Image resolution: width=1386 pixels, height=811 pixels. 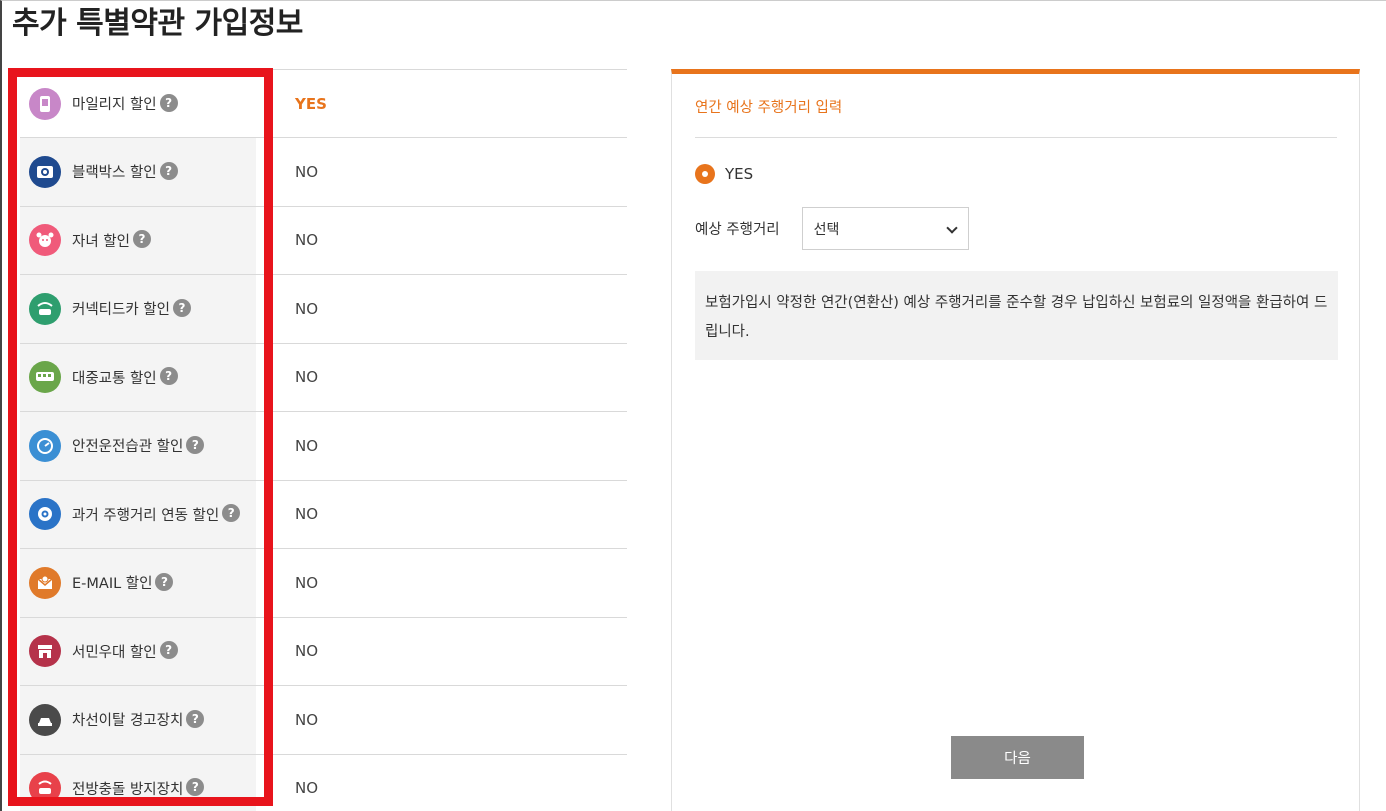 I want to click on panel-divider, so click(x=1016, y=137).